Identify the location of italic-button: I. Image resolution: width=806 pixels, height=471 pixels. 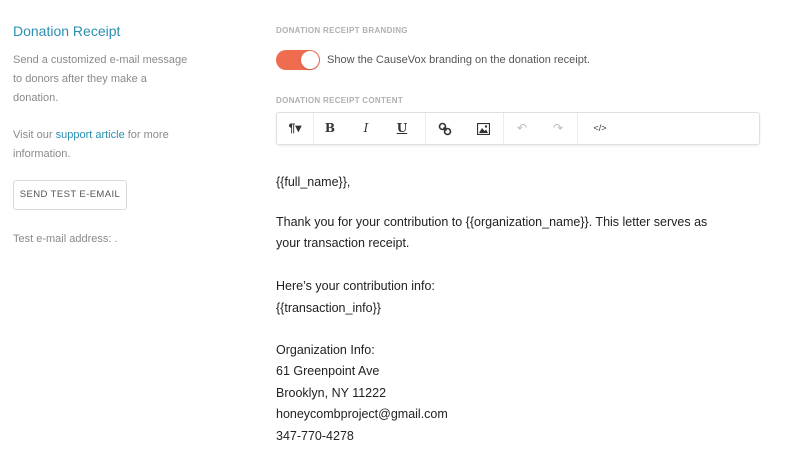
(366, 128).